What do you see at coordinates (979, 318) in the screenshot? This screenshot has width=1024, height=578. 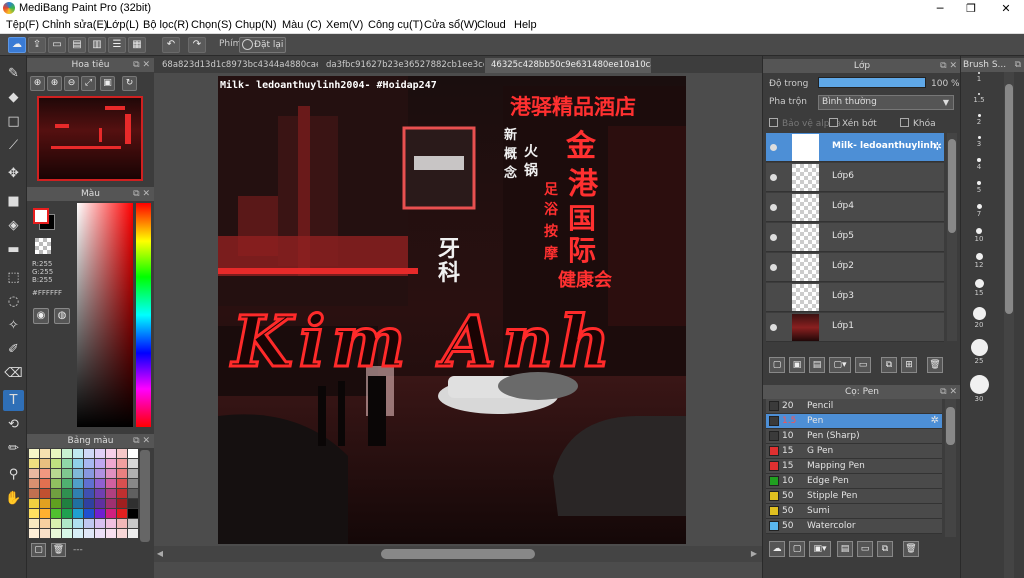 I see `brush-size-option: 20` at bounding box center [979, 318].